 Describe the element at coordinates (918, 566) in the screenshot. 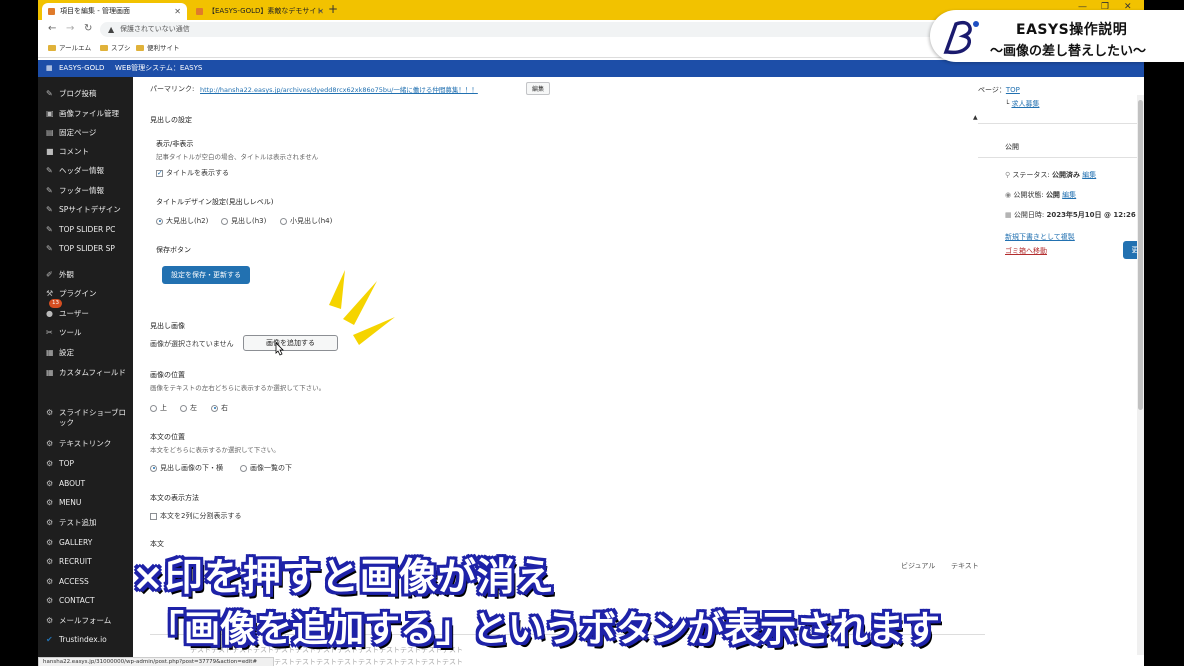

I see `tab-visual: ビジュアル` at that location.